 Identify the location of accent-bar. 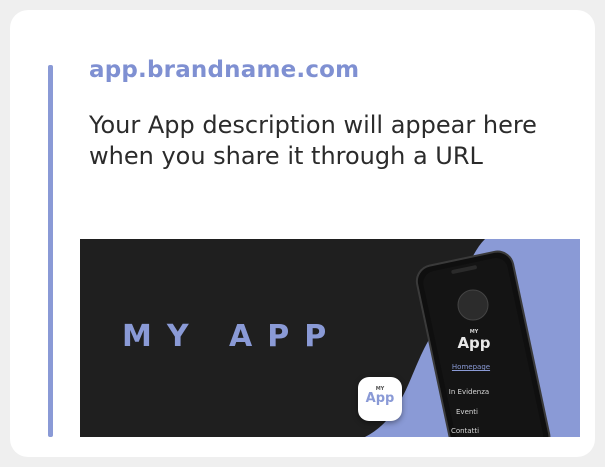
(50, 251).